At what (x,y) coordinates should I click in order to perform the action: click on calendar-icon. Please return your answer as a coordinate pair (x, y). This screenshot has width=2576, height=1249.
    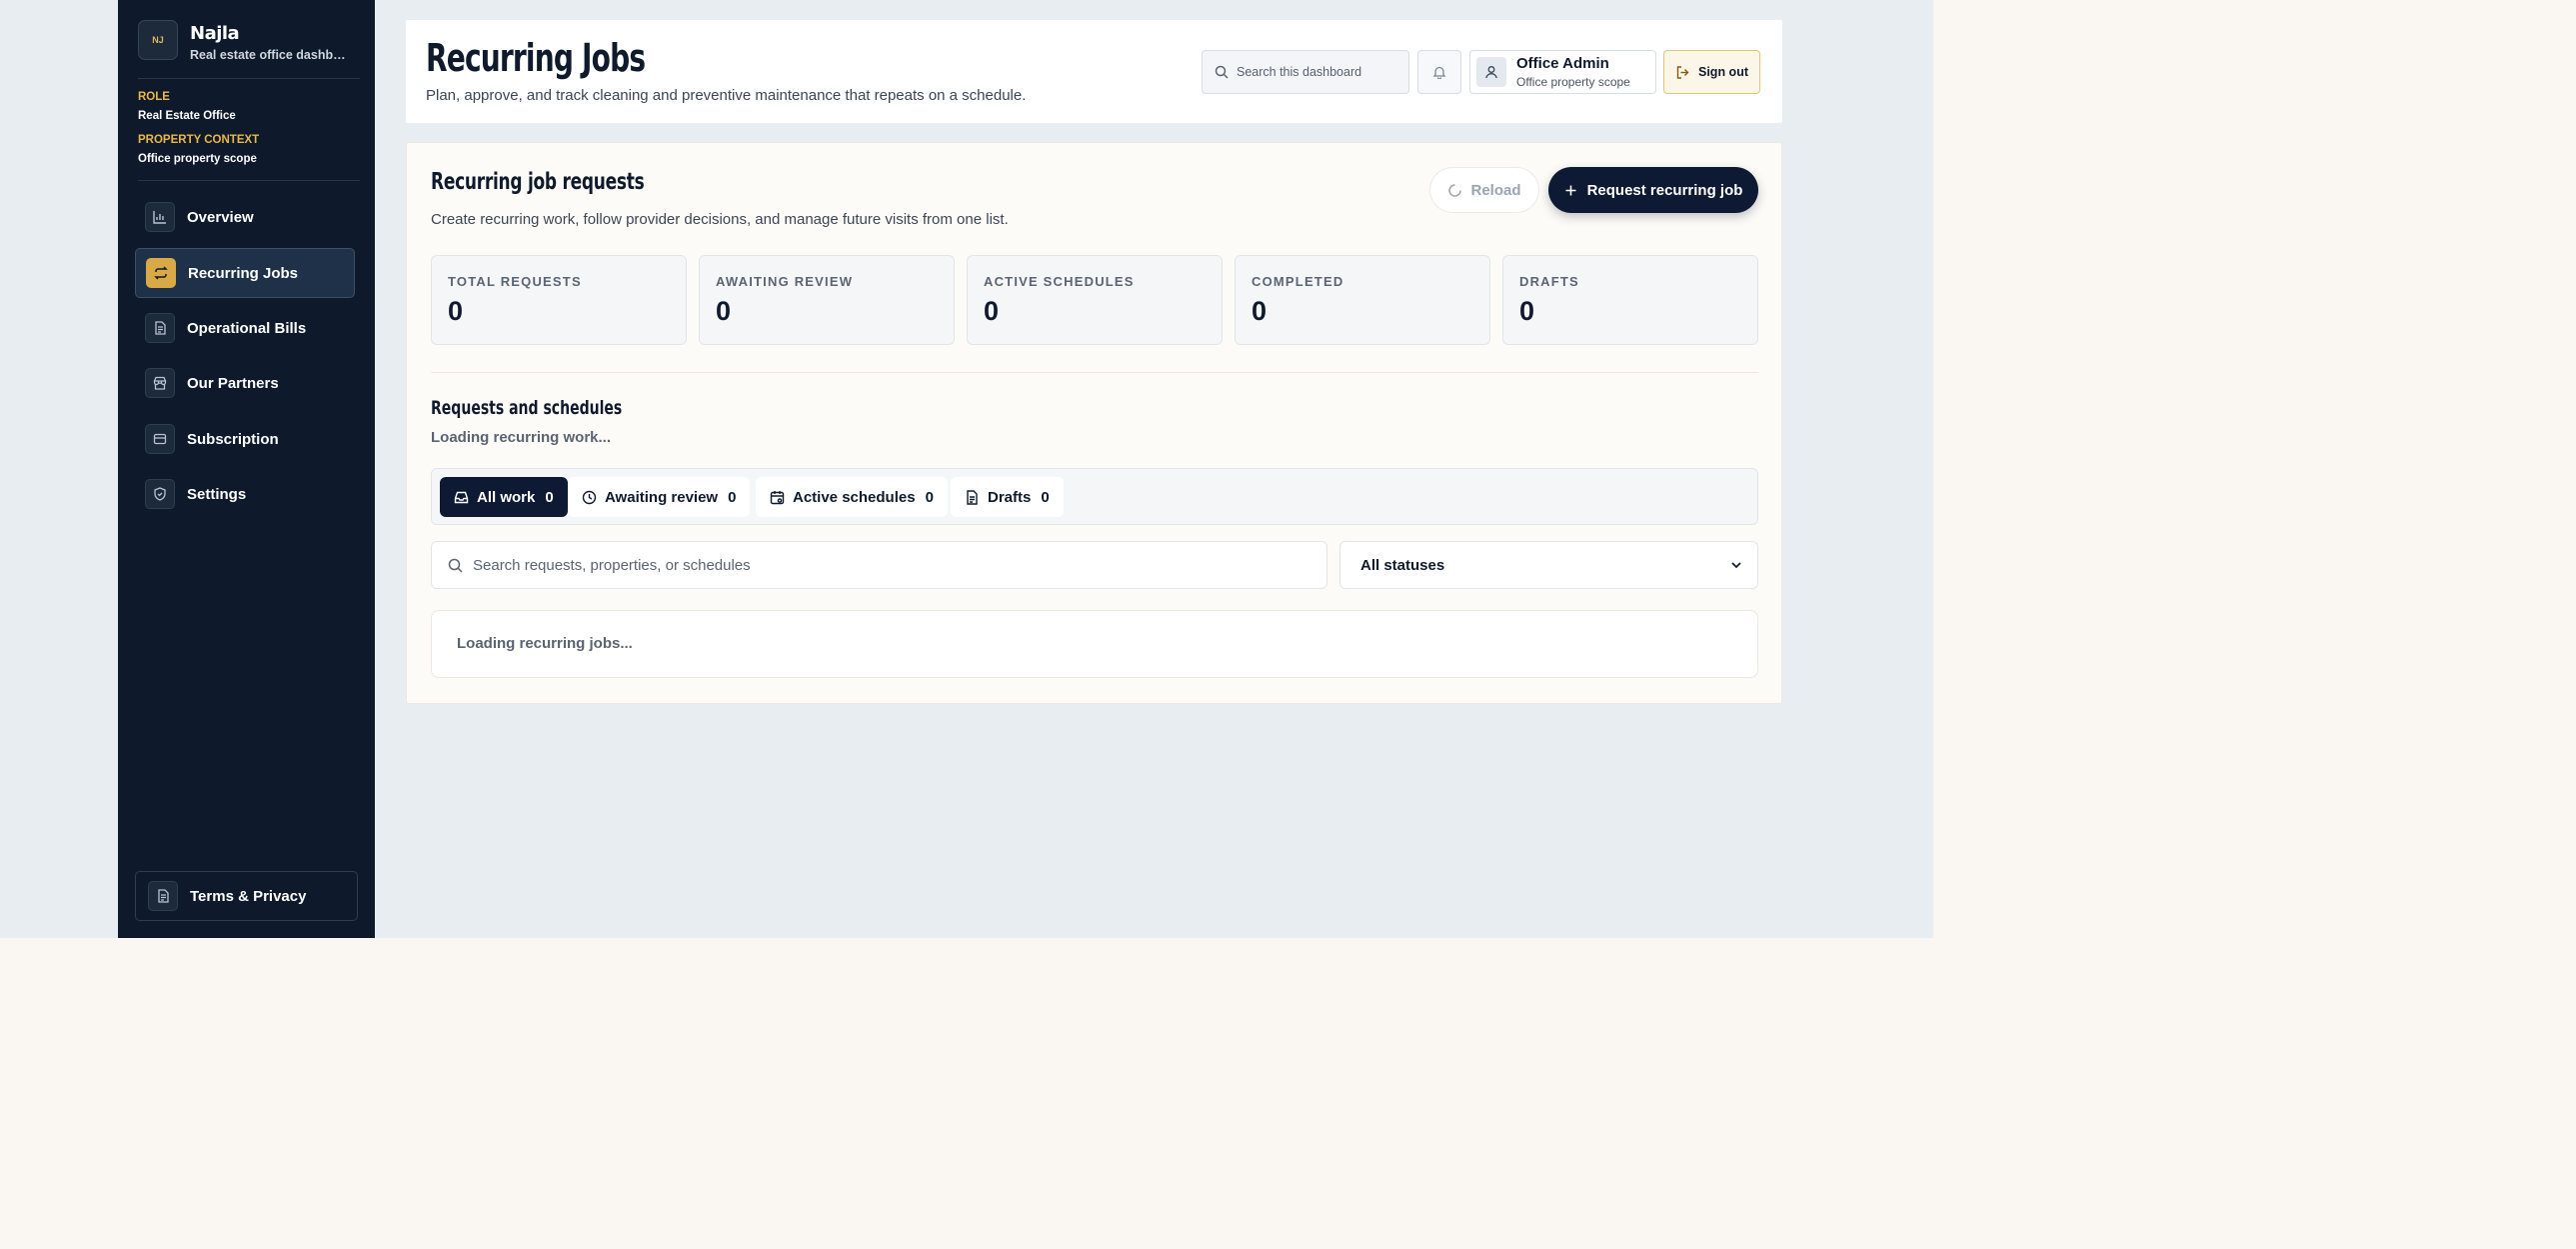
    Looking at the image, I should click on (778, 497).